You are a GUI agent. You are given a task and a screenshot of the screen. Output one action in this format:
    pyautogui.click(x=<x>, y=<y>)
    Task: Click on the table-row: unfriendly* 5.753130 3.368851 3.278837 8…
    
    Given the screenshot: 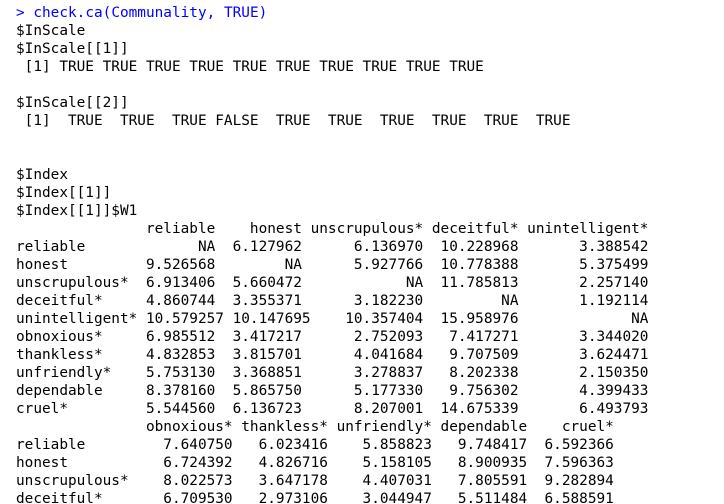 What is the action you would take?
    pyautogui.click(x=332, y=373)
    